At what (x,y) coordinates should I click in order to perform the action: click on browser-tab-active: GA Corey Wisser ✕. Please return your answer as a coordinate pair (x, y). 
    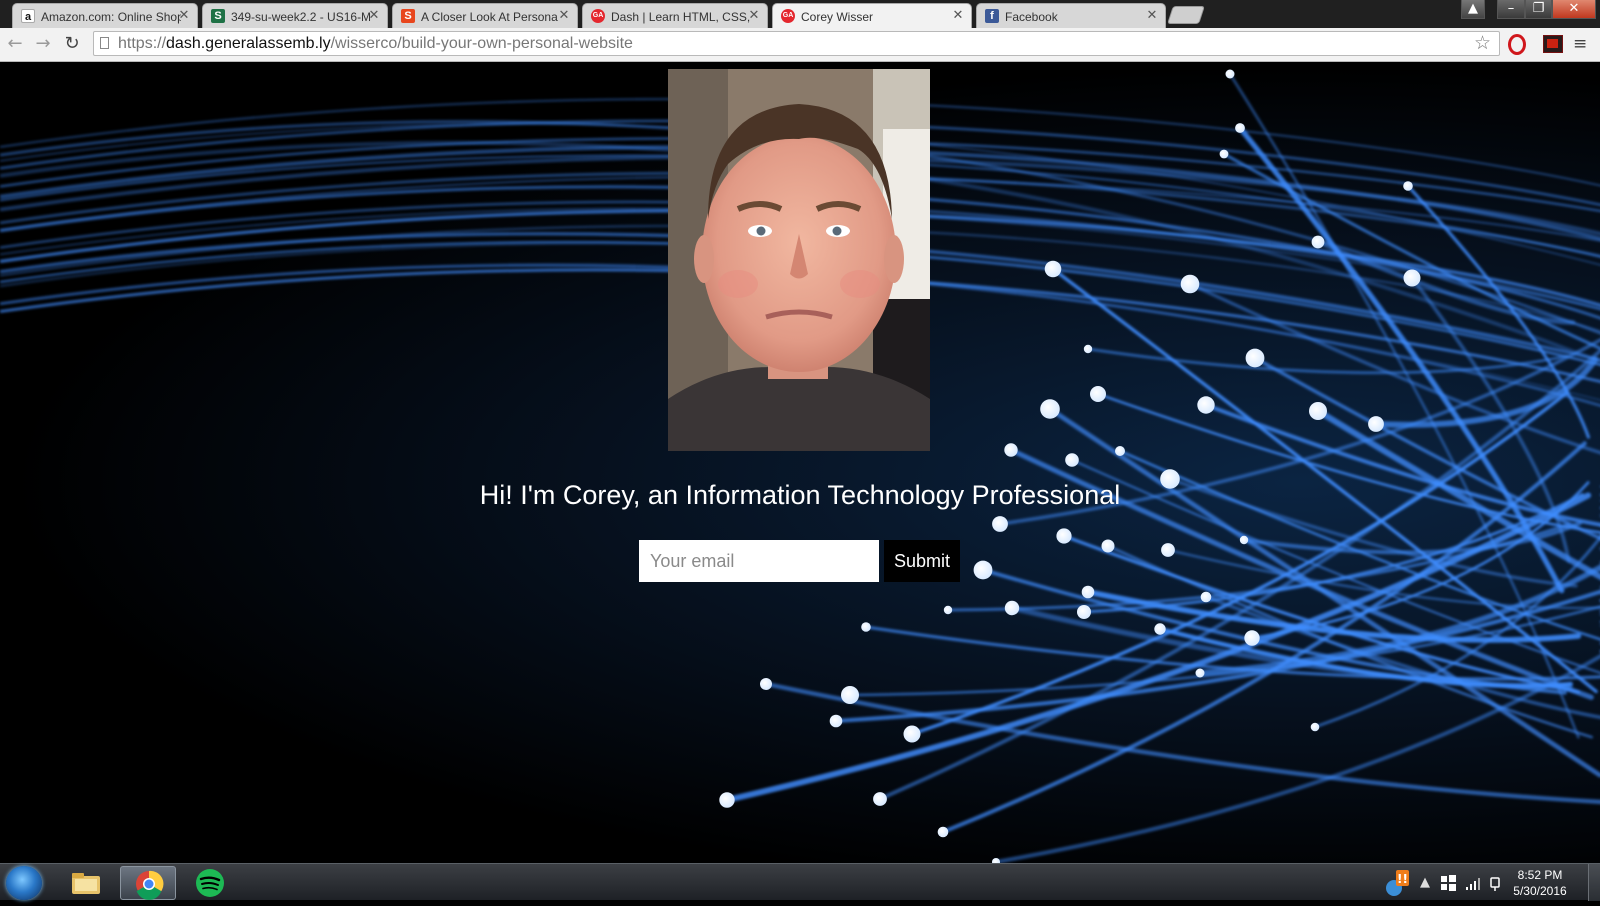
    Looking at the image, I should click on (872, 15).